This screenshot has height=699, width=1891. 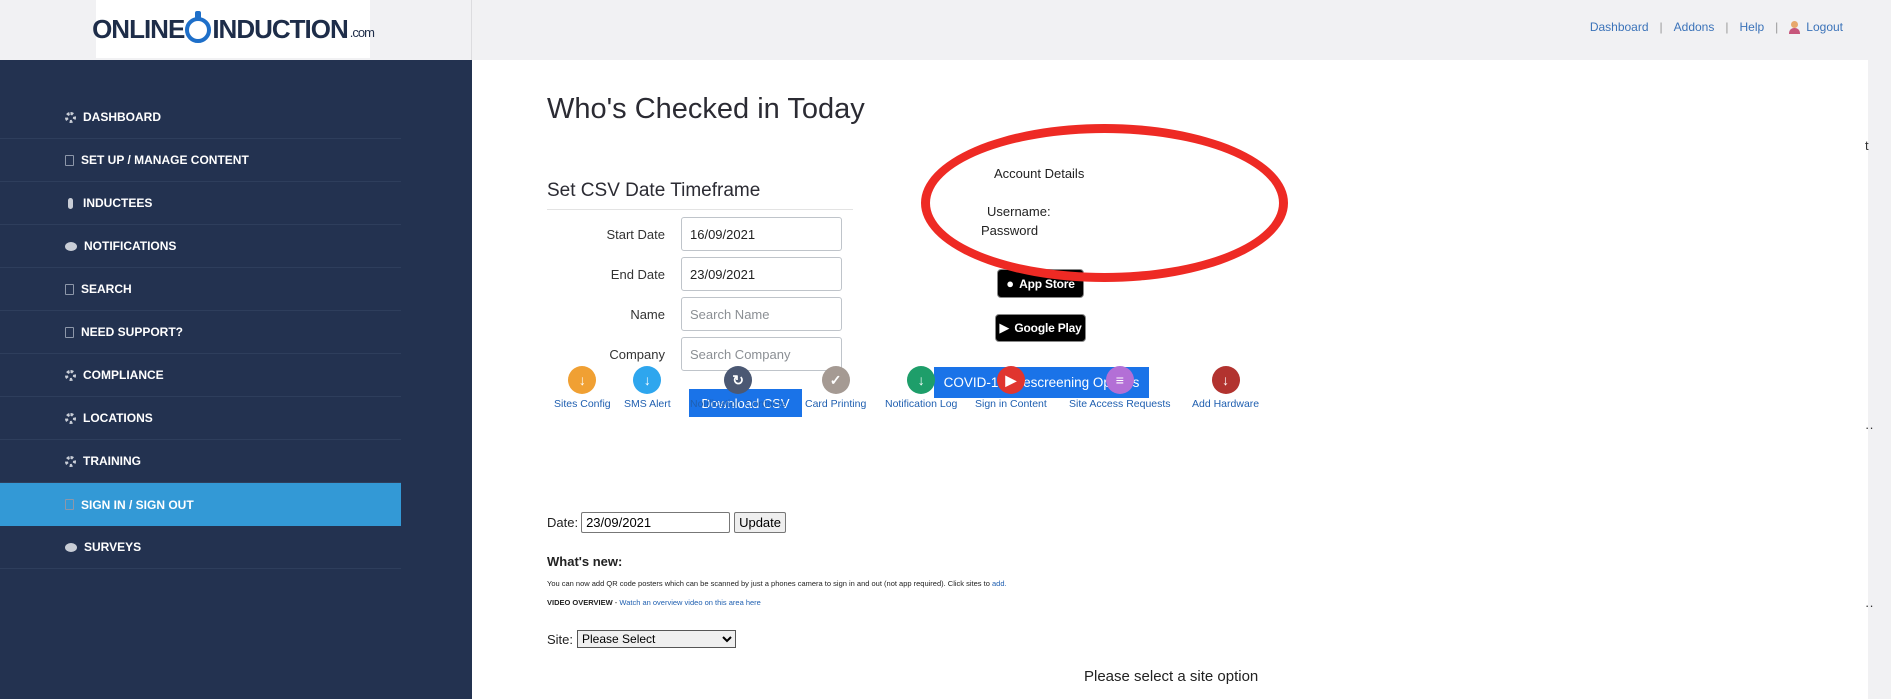 What do you see at coordinates (132, 332) in the screenshot?
I see `sidebar-item-label: NEED SUPPORT?` at bounding box center [132, 332].